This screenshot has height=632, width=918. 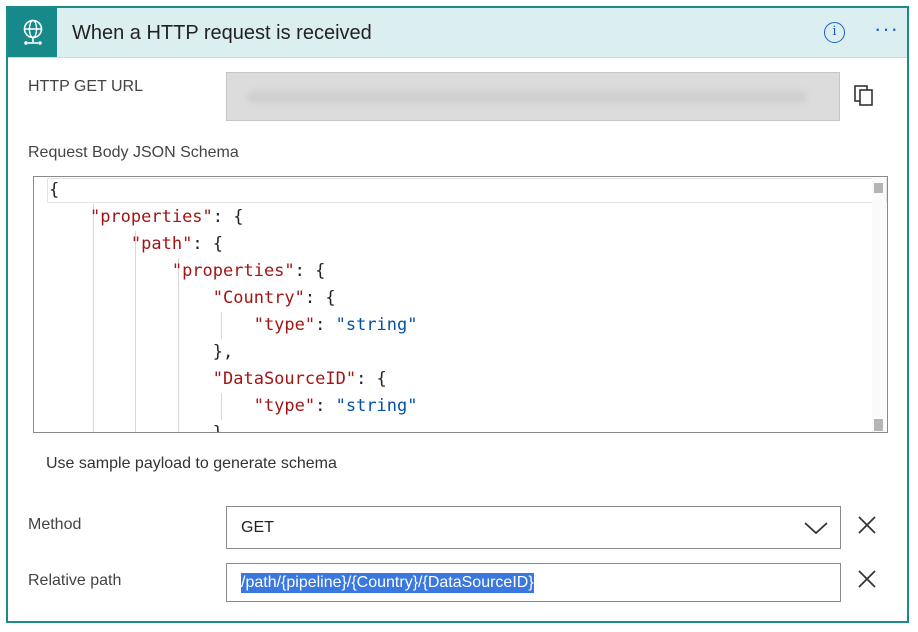 I want to click on code-line: "Country": {, so click(x=274, y=298).